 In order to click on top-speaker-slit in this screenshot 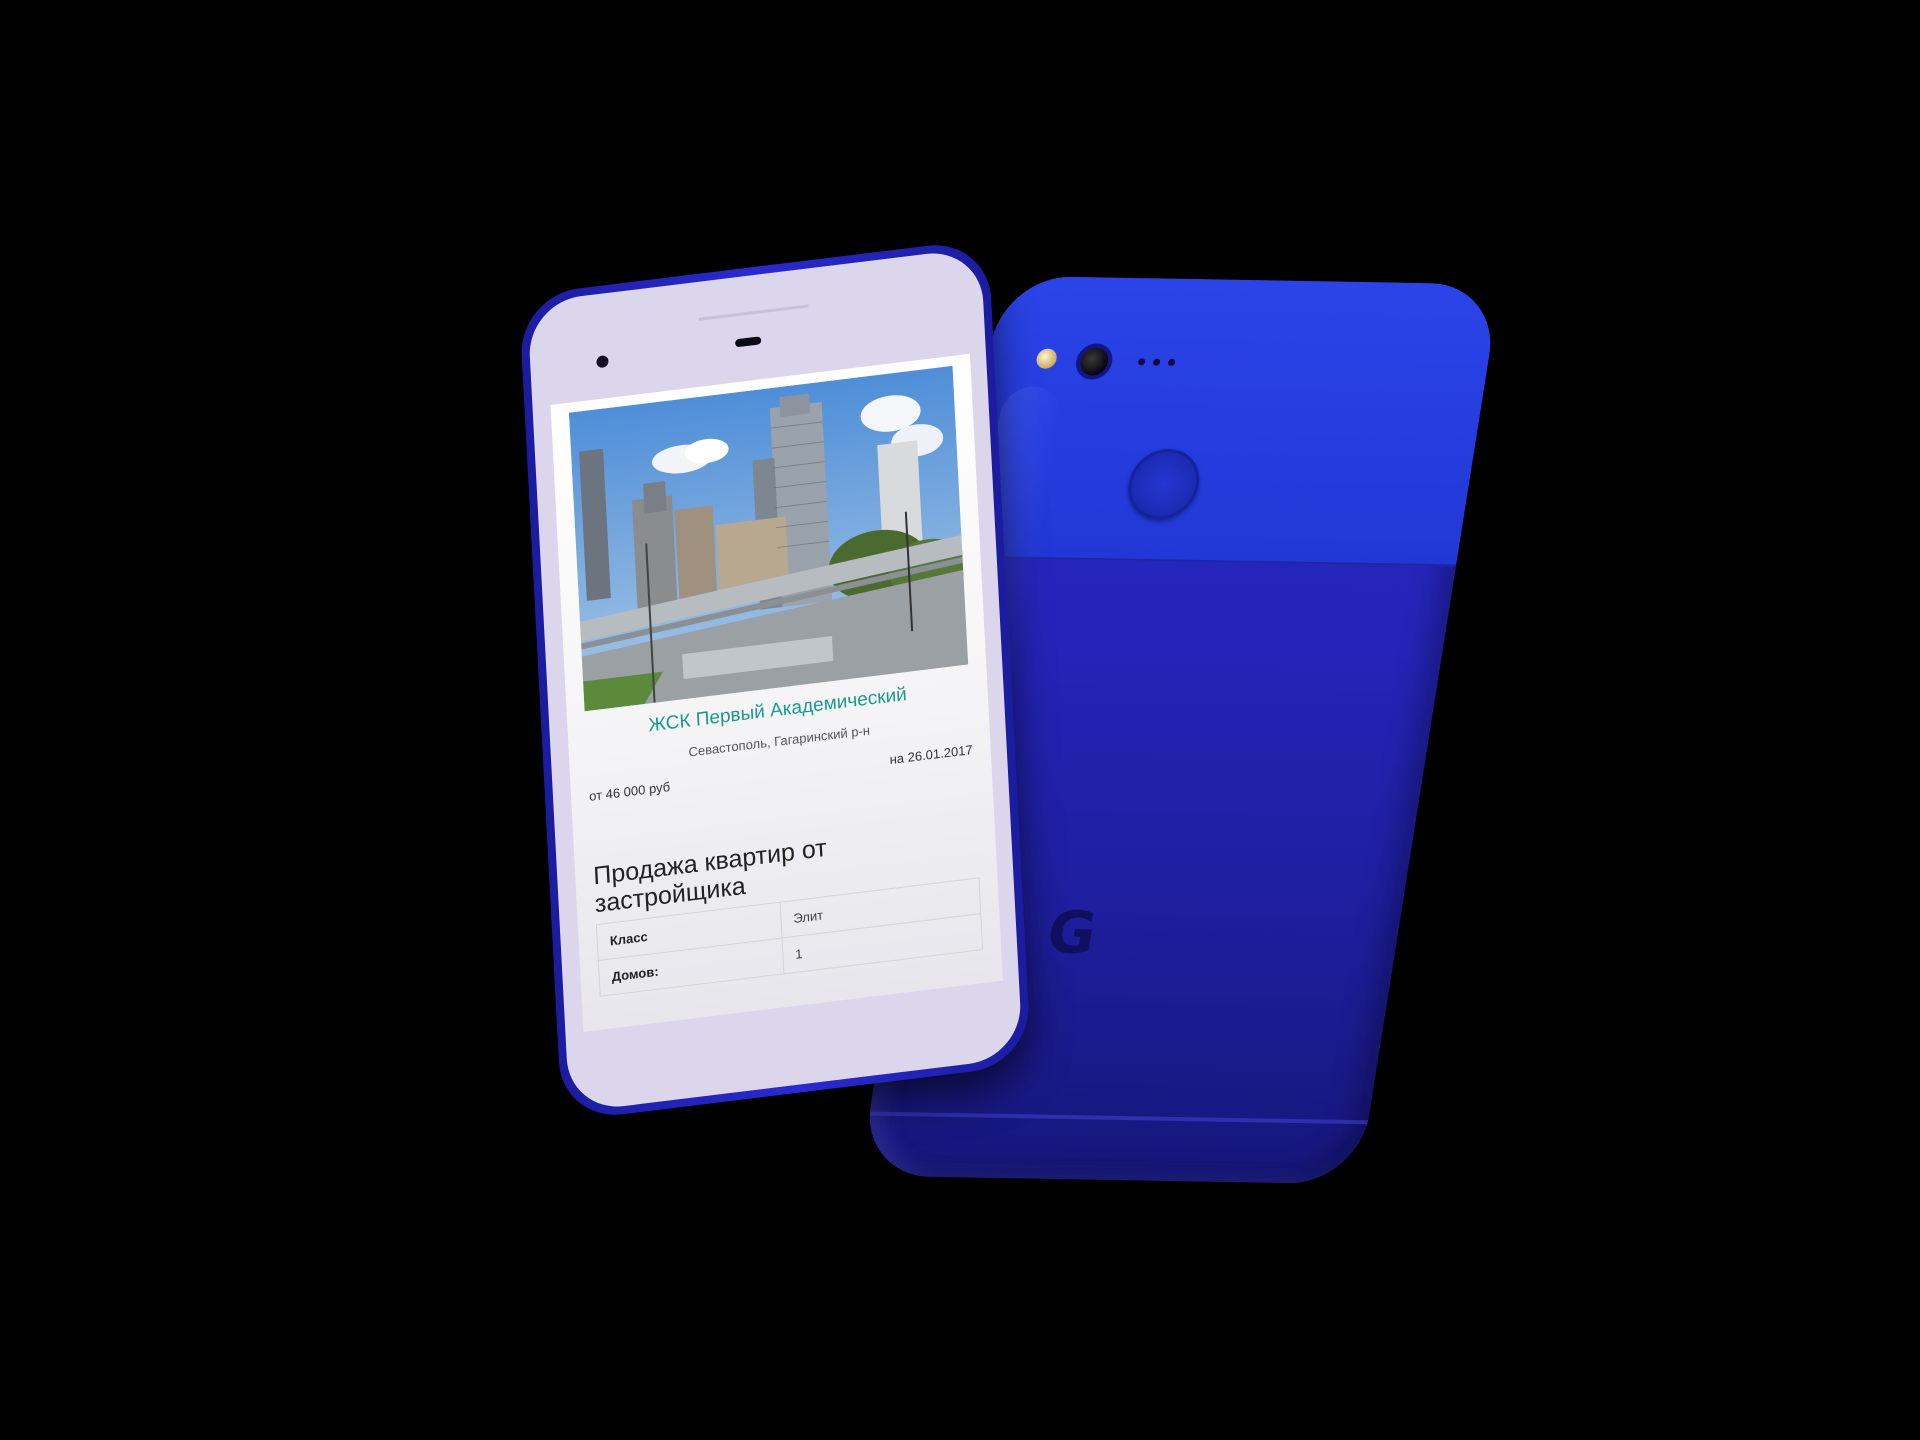, I will do `click(753, 312)`.